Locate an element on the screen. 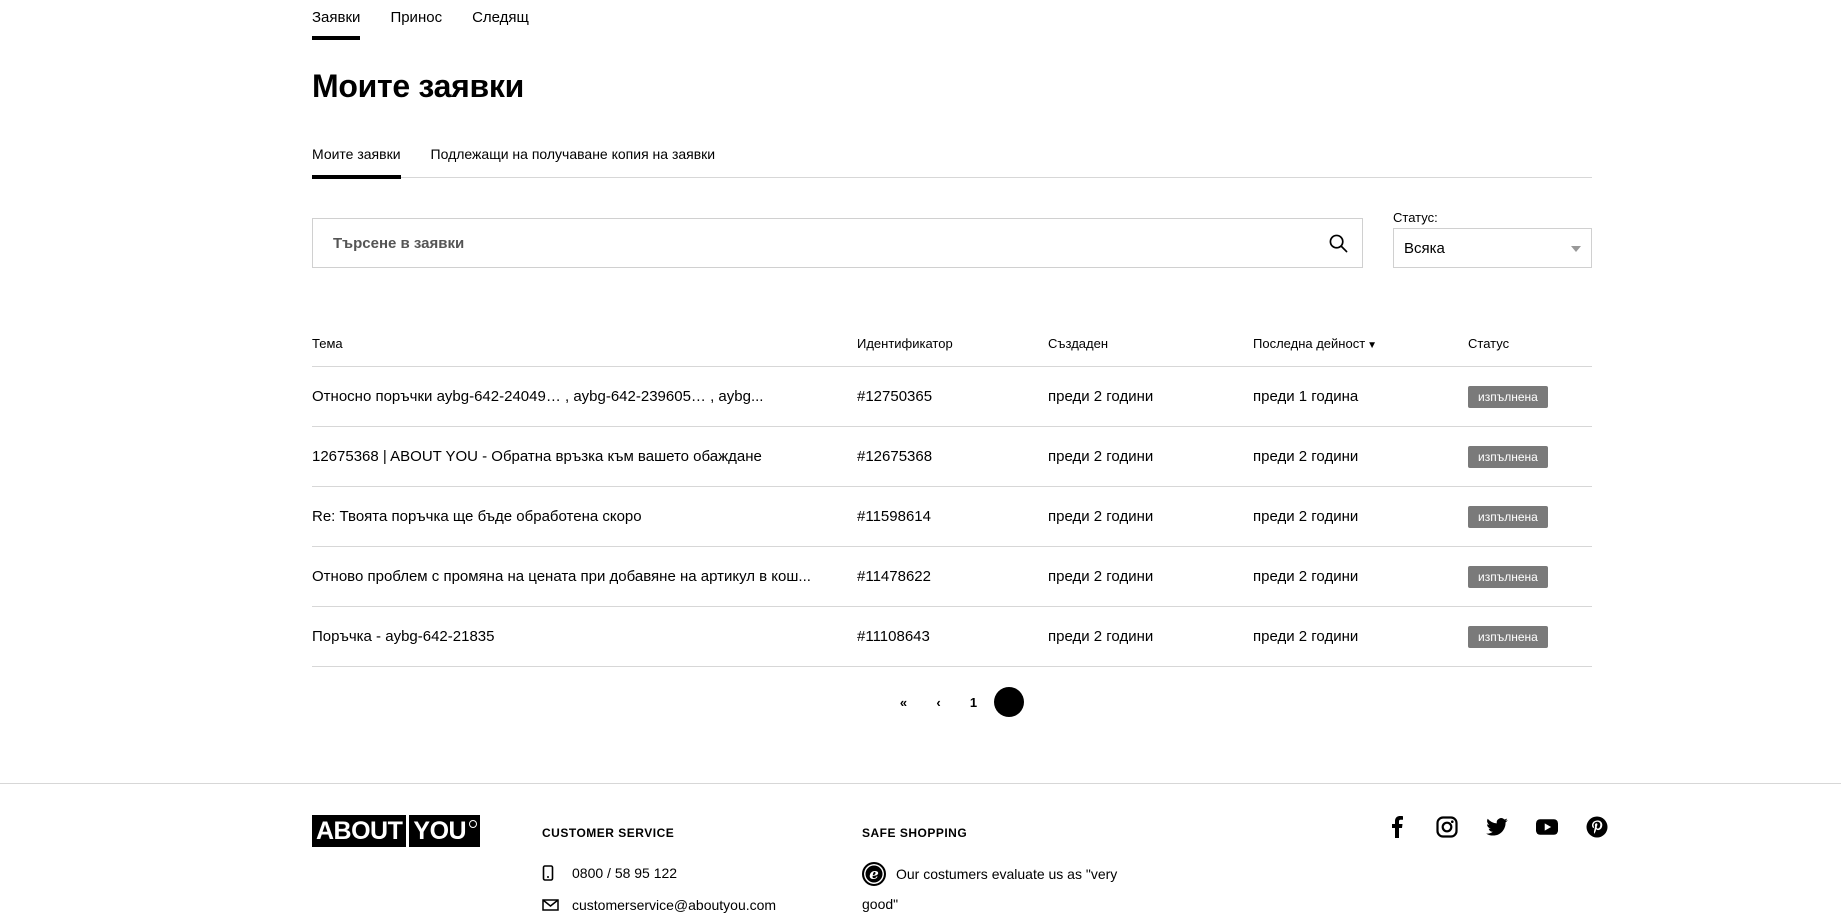 The width and height of the screenshot is (1841, 914). row-topic: Поръчка - aybg-642-21835 is located at coordinates (584, 636).